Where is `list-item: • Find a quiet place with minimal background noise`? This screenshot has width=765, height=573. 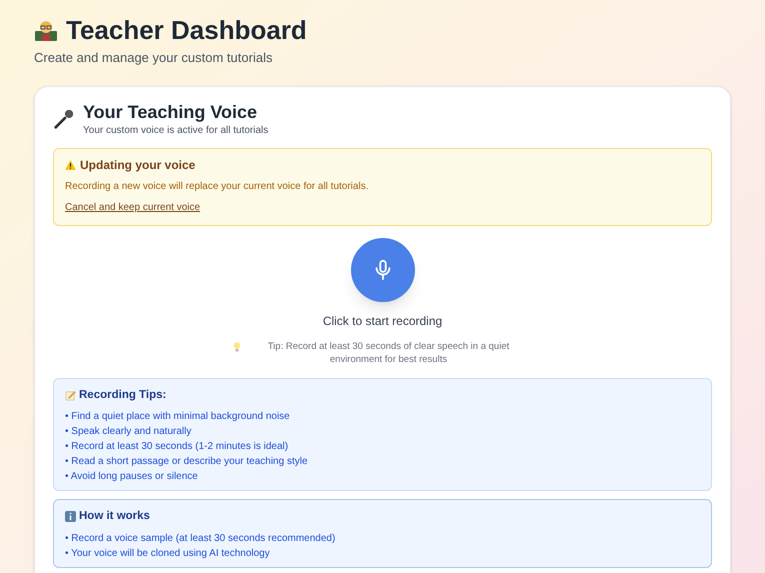 list-item: • Find a quiet place with minimal background noise is located at coordinates (178, 417).